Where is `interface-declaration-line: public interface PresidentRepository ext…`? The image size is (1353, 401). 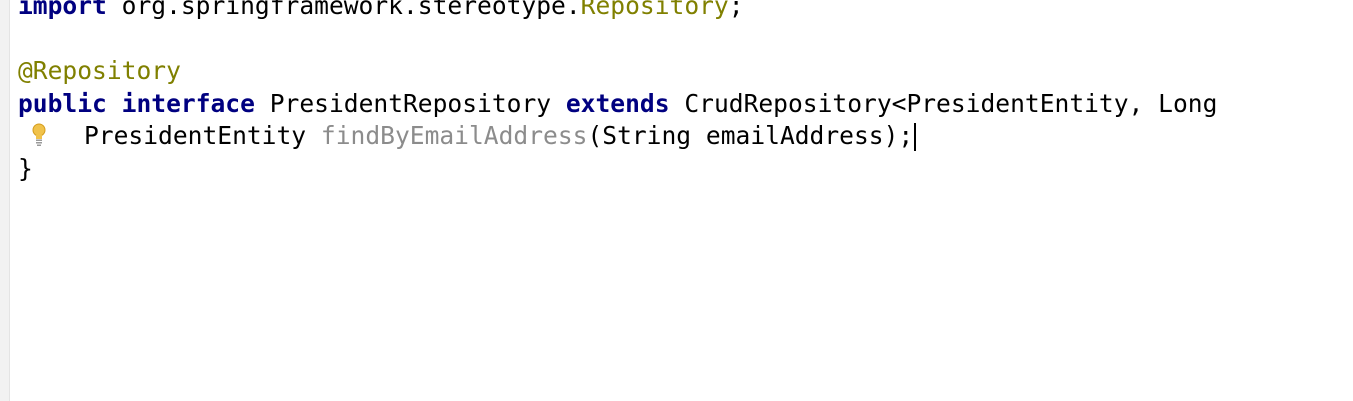 interface-declaration-line: public interface PresidentRepository ext… is located at coordinates (617, 104).